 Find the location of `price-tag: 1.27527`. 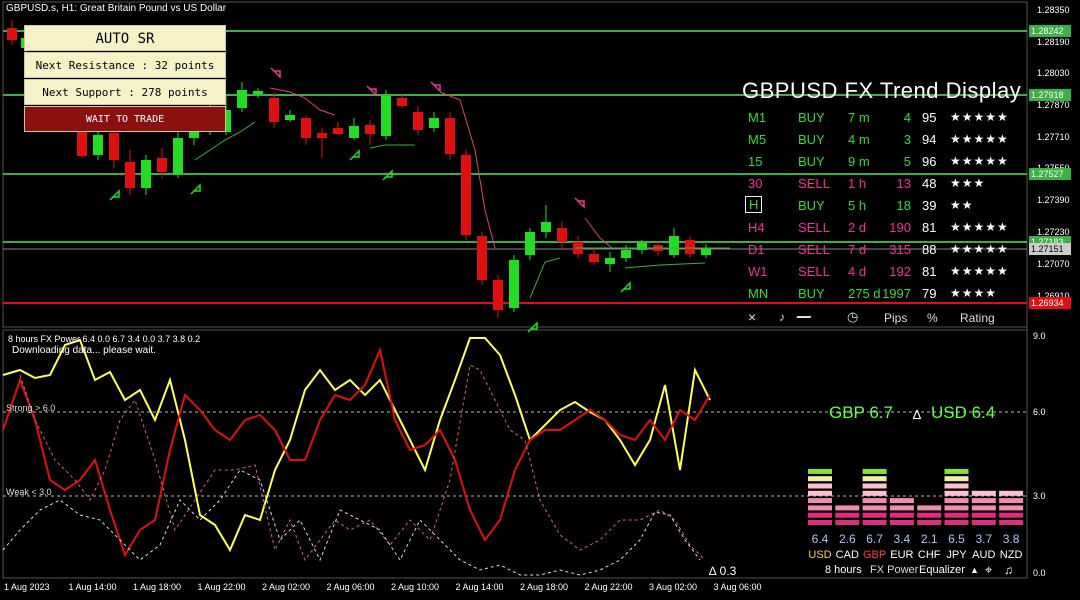

price-tag: 1.27527 is located at coordinates (1050, 174).